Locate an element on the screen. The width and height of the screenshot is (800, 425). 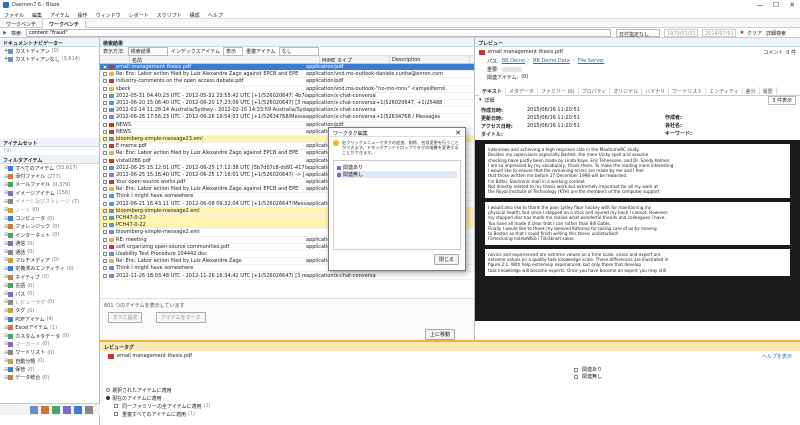
filter-icon is located at coordinates (78, 410).